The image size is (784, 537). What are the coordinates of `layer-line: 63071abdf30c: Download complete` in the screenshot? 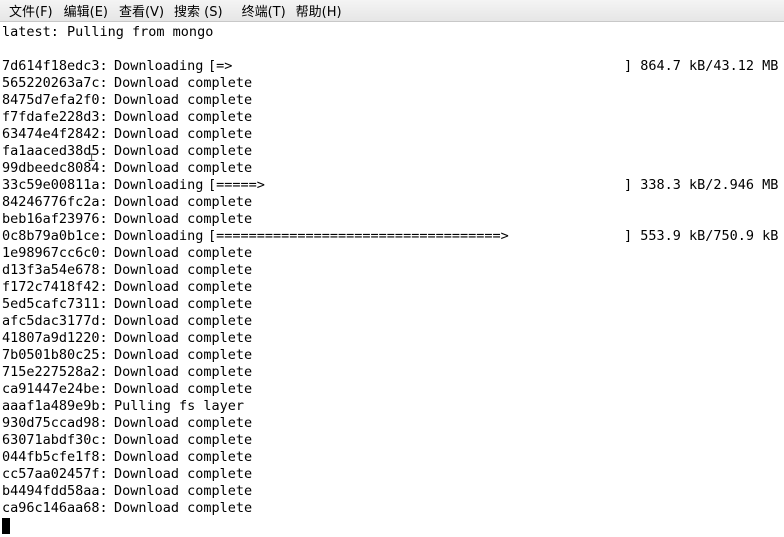 It's located at (127, 440).